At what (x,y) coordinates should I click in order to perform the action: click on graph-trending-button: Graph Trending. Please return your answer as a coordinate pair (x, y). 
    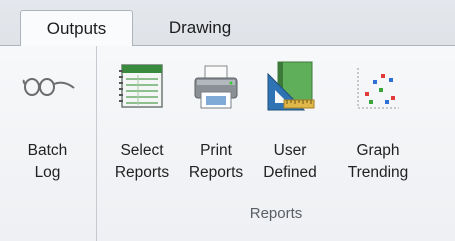
    Looking at the image, I should click on (378, 125).